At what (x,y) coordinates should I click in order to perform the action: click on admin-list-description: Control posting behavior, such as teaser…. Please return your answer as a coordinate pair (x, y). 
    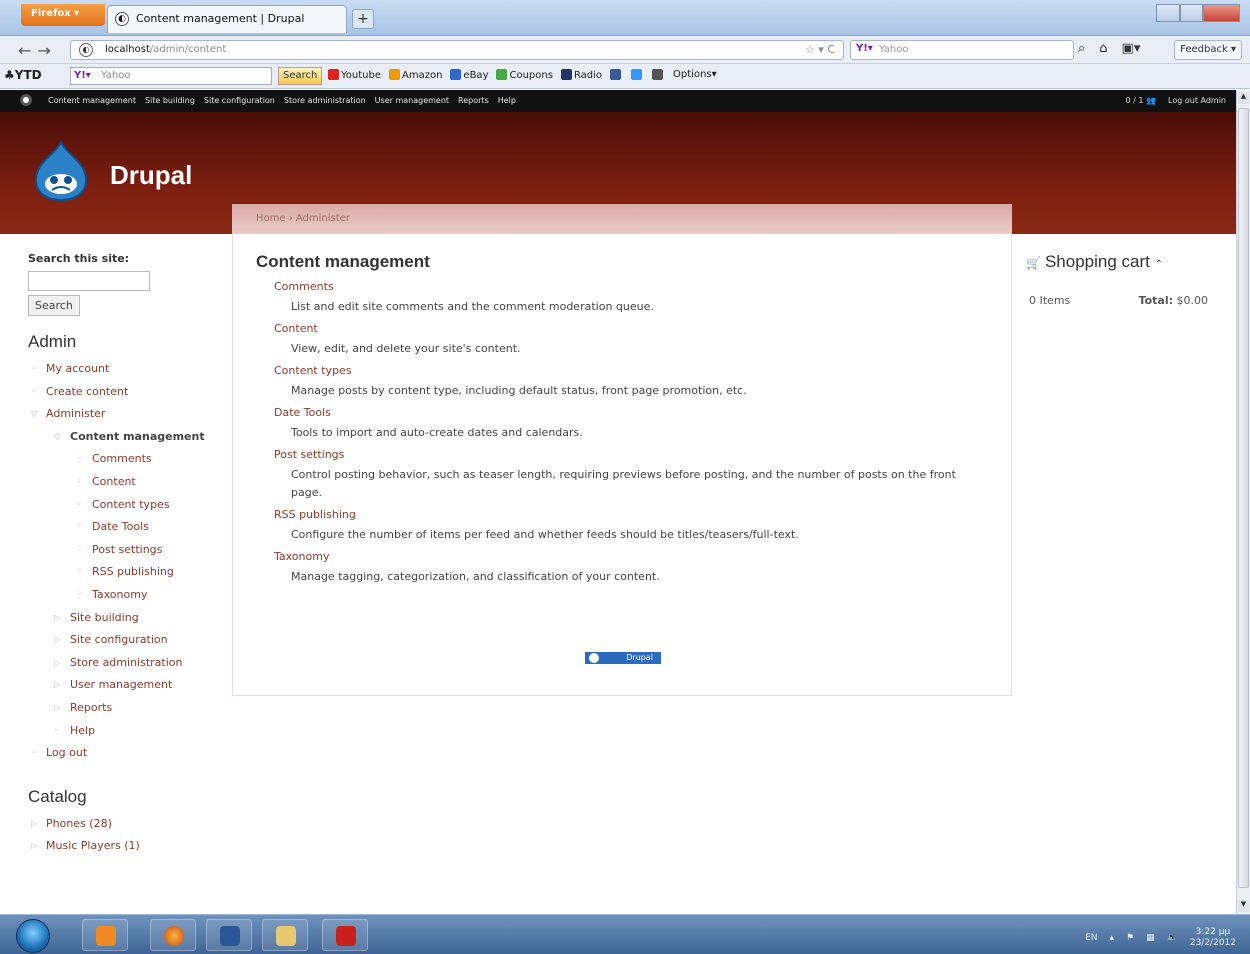
    Looking at the image, I should click on (623, 483).